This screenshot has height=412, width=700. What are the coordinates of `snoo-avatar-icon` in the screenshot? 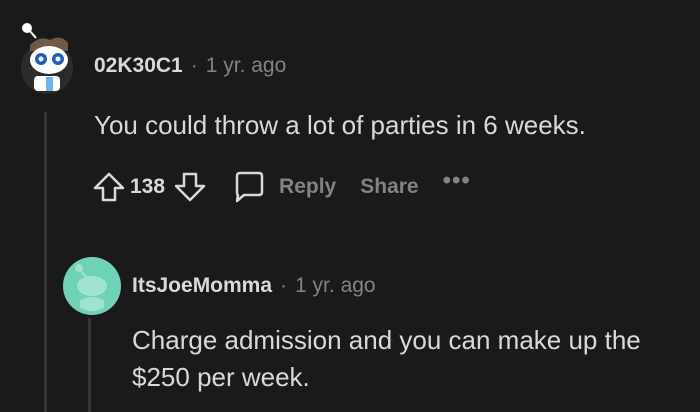 It's located at (47, 58).